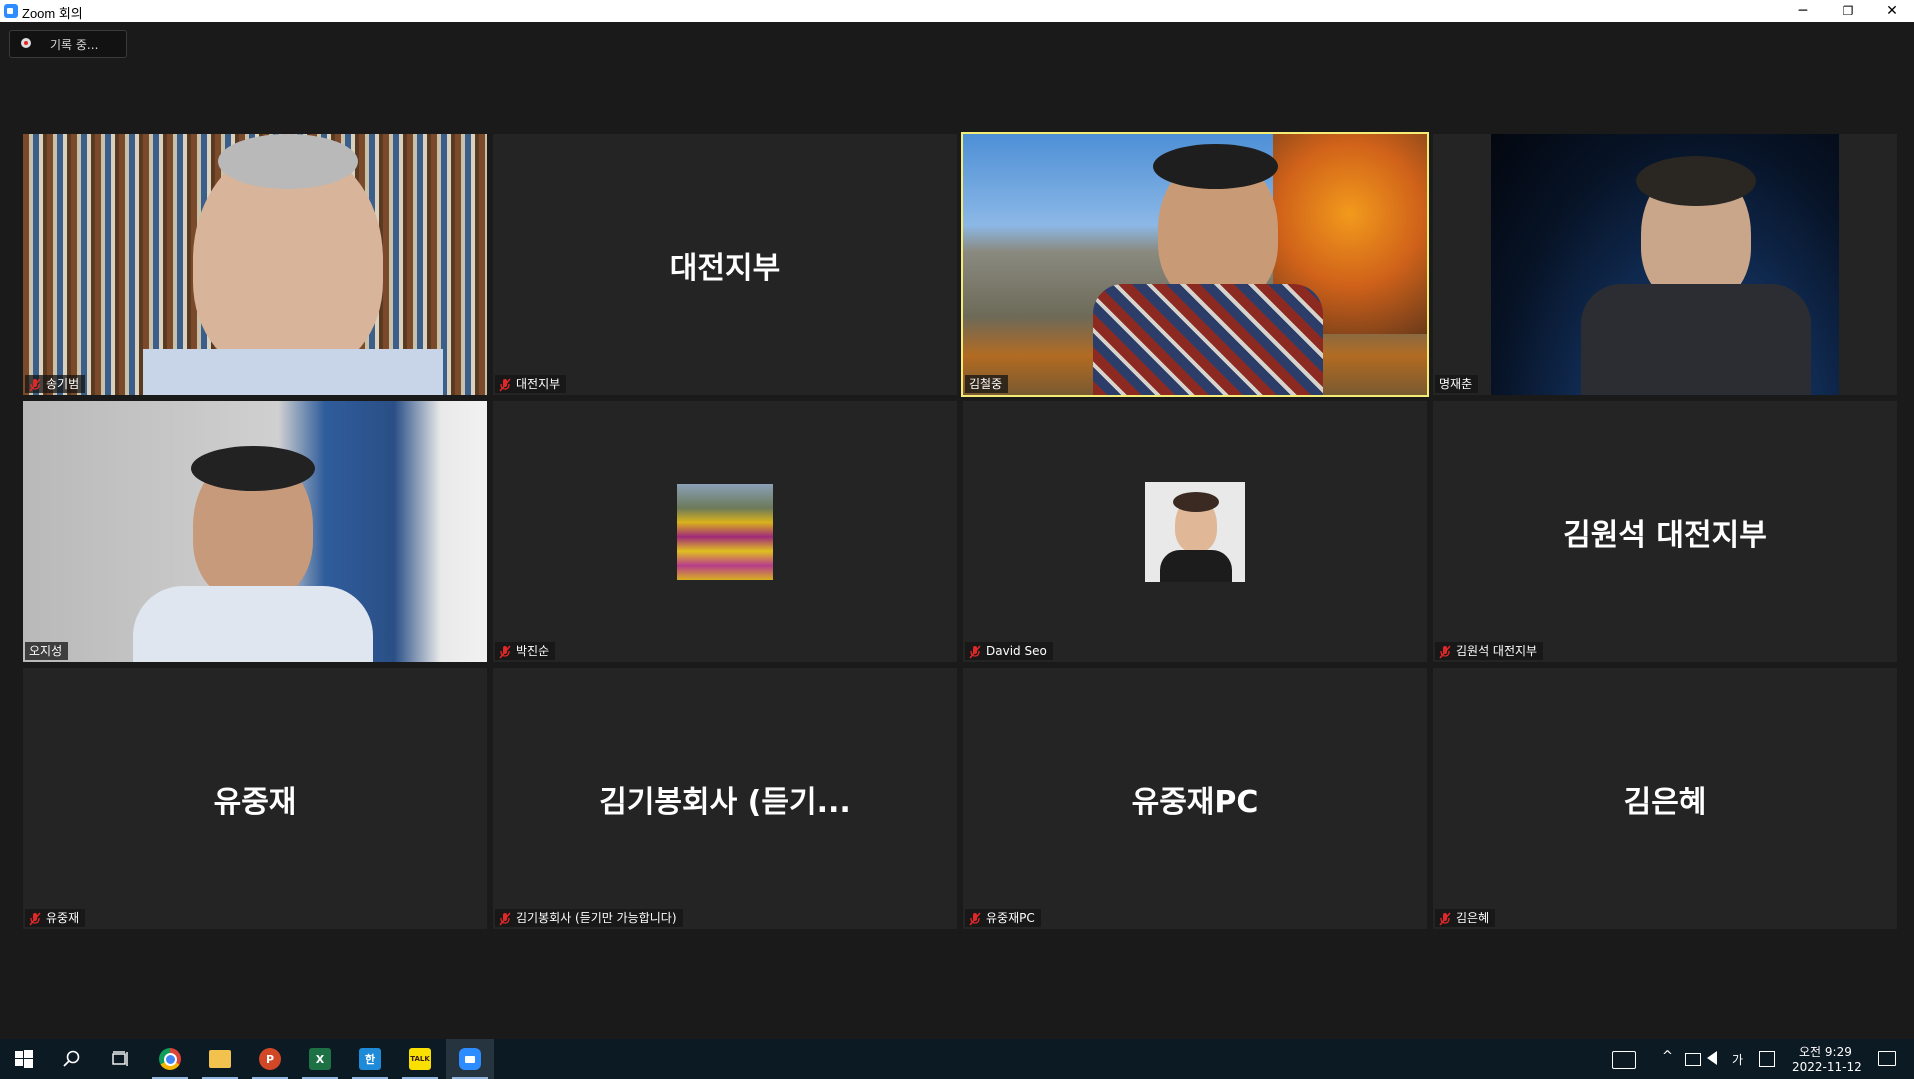 This screenshot has height=1079, width=1914. I want to click on clock-date: 2022-11-12, so click(1827, 1067).